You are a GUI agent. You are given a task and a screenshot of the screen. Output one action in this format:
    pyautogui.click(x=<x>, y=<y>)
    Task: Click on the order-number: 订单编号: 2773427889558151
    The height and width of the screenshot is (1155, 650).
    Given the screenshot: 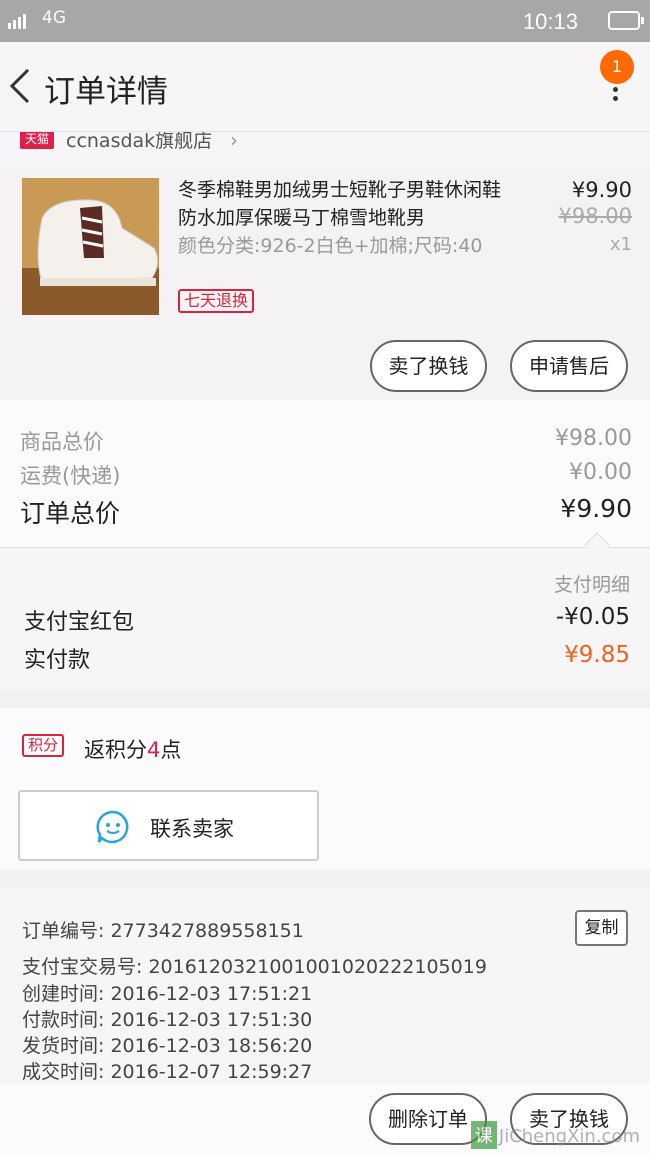 What is the action you would take?
    pyautogui.click(x=163, y=931)
    